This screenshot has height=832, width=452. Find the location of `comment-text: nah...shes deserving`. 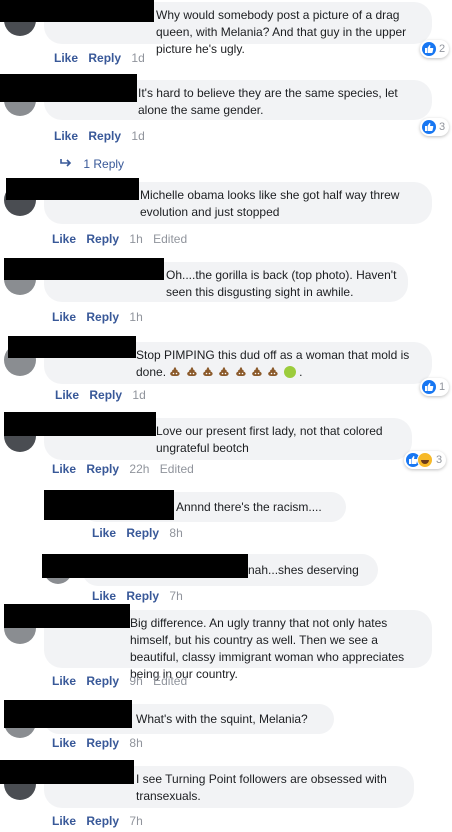

comment-text: nah...shes deserving is located at coordinates (303, 570).